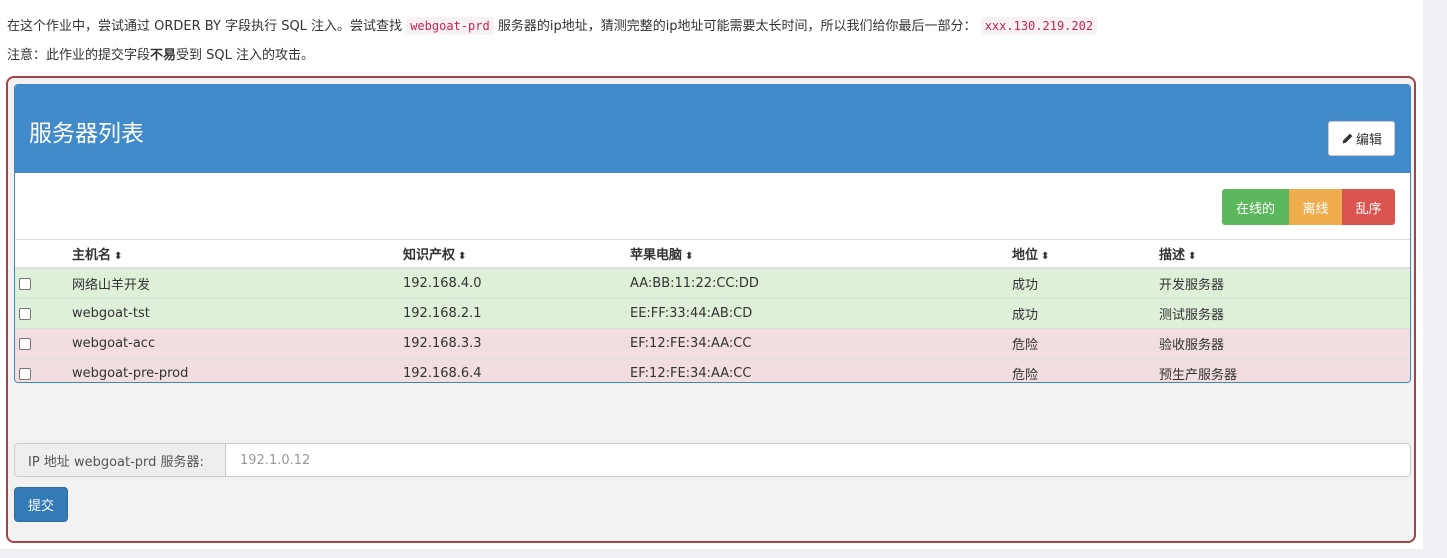 This screenshot has height=558, width=1447. I want to click on cell-mac: EE:FF:33:44:AB:CD, so click(821, 313).